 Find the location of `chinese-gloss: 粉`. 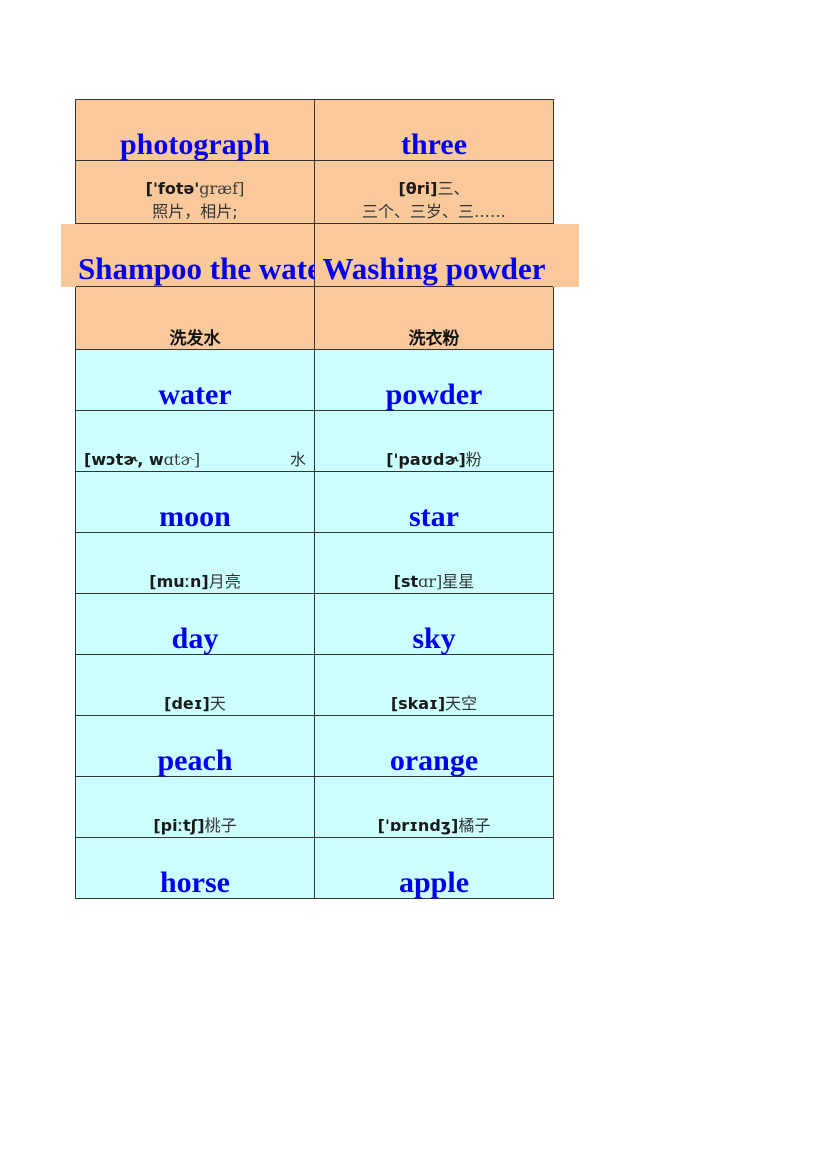

chinese-gloss: 粉 is located at coordinates (473, 460).